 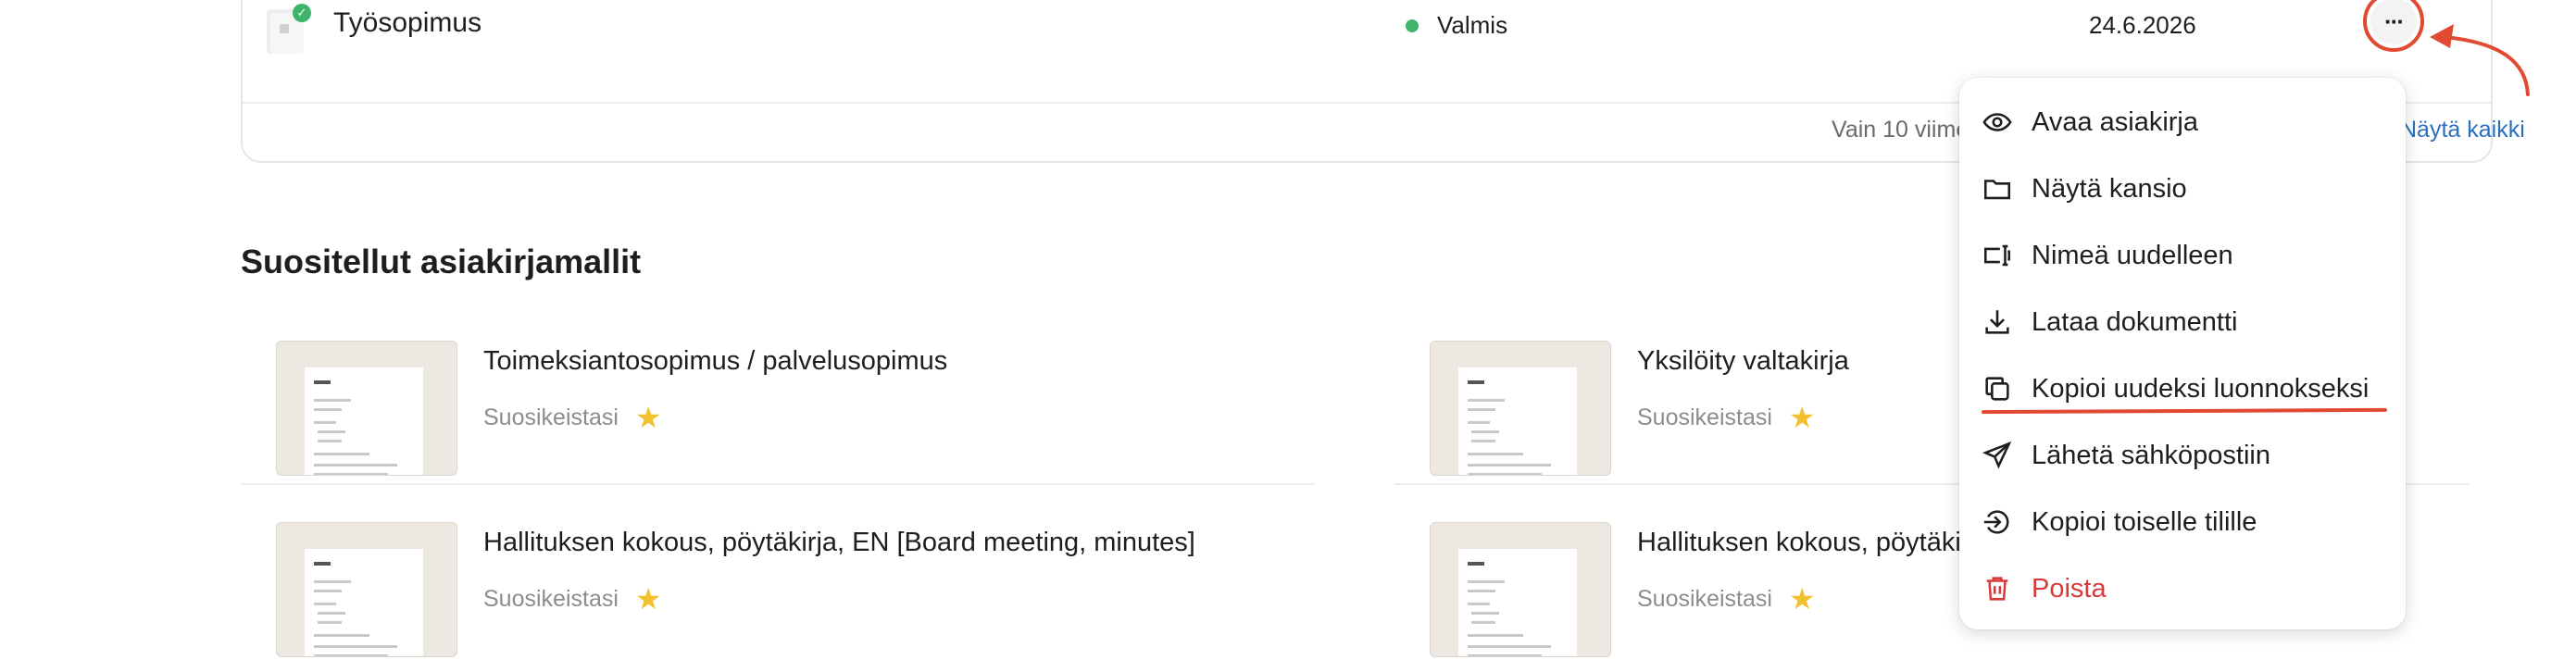 What do you see at coordinates (2201, 388) in the screenshot?
I see `menu-item-label: Kopioi uudeksi luonnokseksi` at bounding box center [2201, 388].